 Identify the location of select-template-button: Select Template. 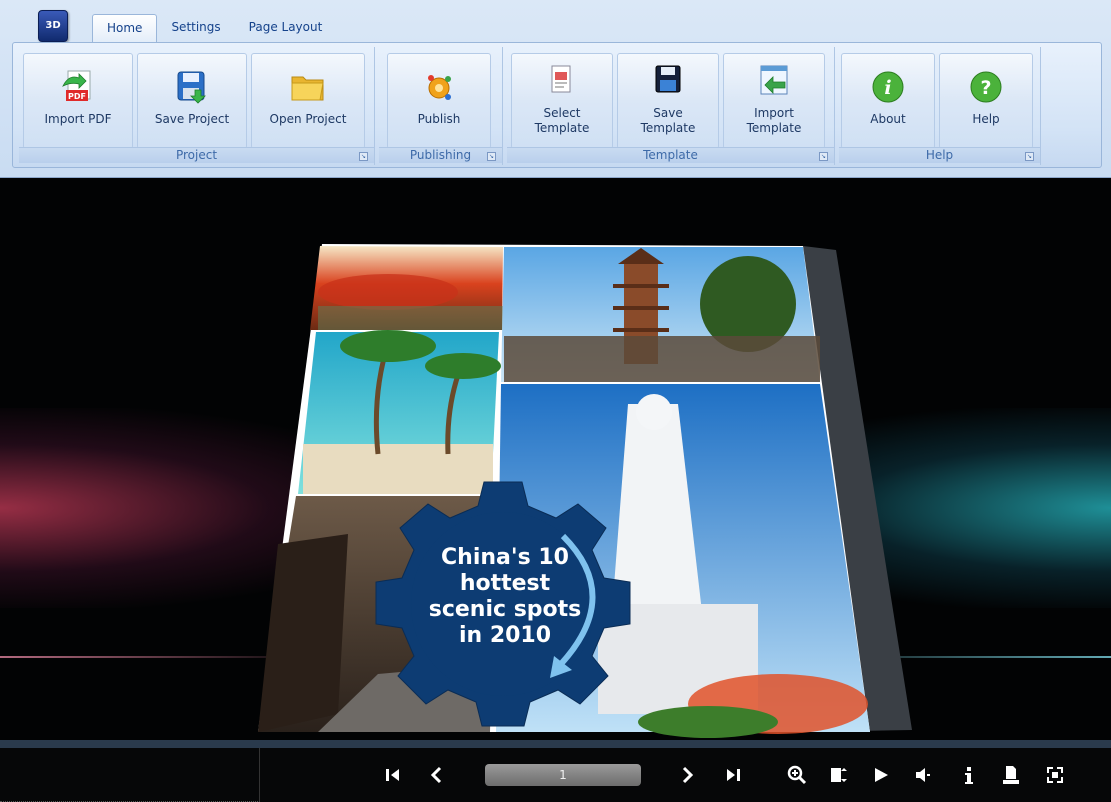
(562, 101).